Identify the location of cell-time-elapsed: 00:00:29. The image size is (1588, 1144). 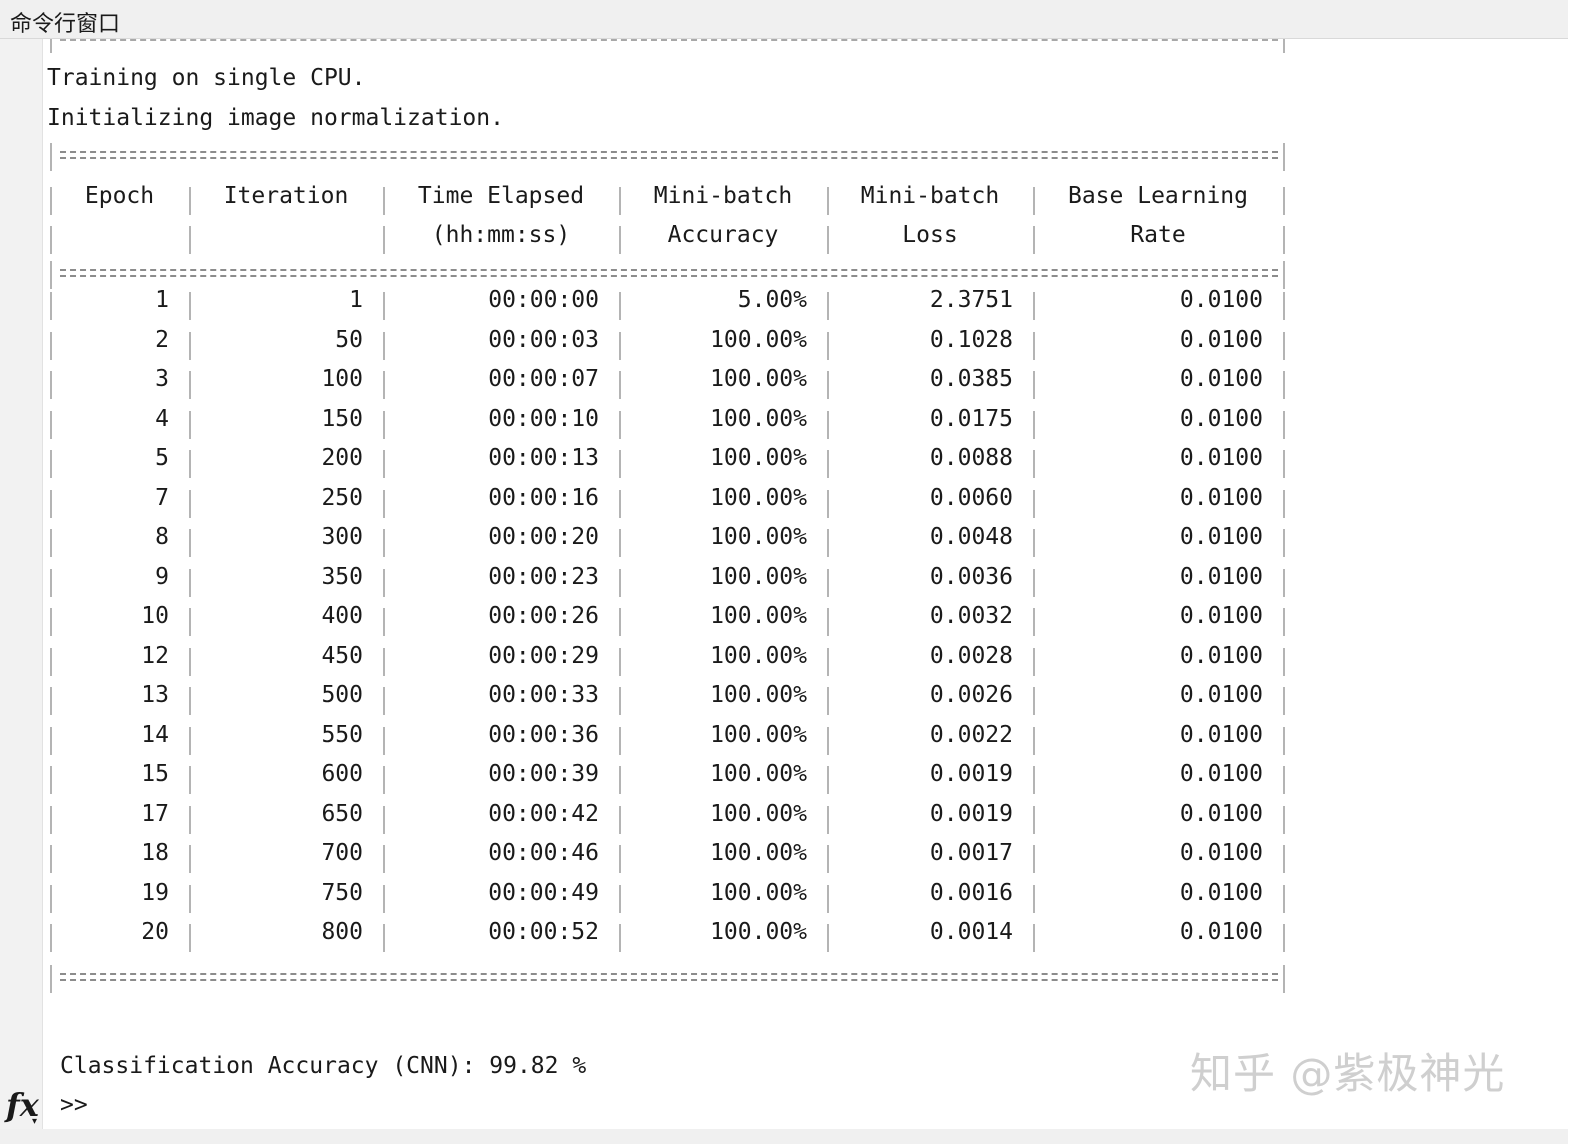
(543, 655).